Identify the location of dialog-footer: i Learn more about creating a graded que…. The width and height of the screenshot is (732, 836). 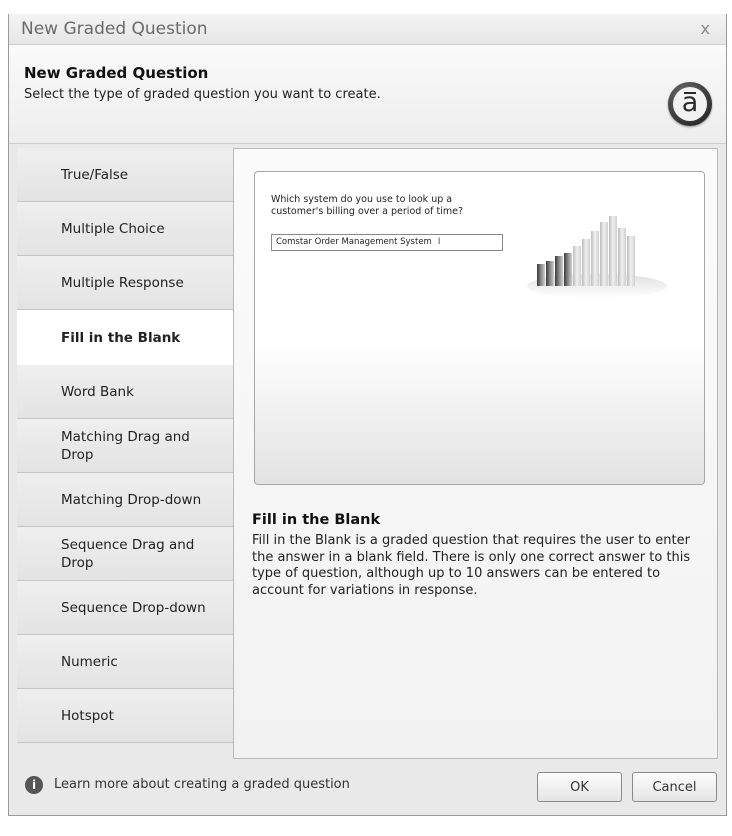
(367, 786).